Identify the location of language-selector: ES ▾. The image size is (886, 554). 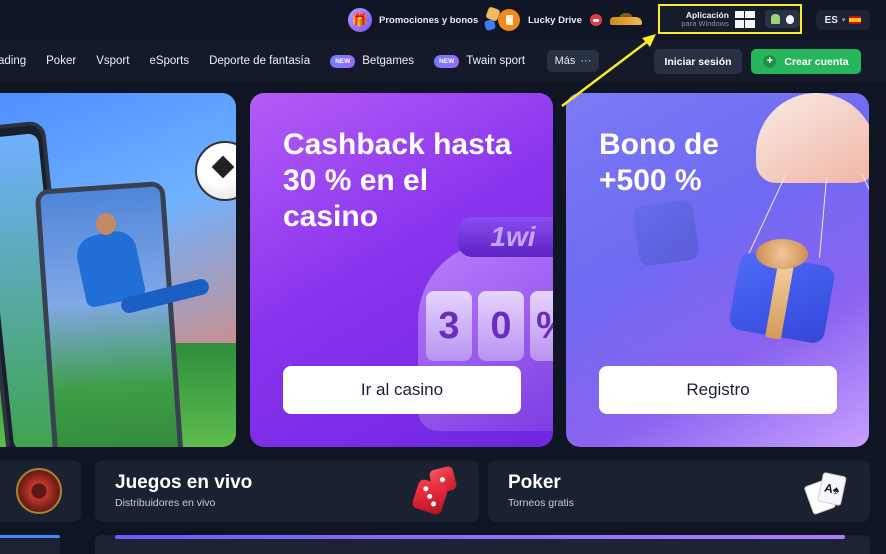
(843, 20).